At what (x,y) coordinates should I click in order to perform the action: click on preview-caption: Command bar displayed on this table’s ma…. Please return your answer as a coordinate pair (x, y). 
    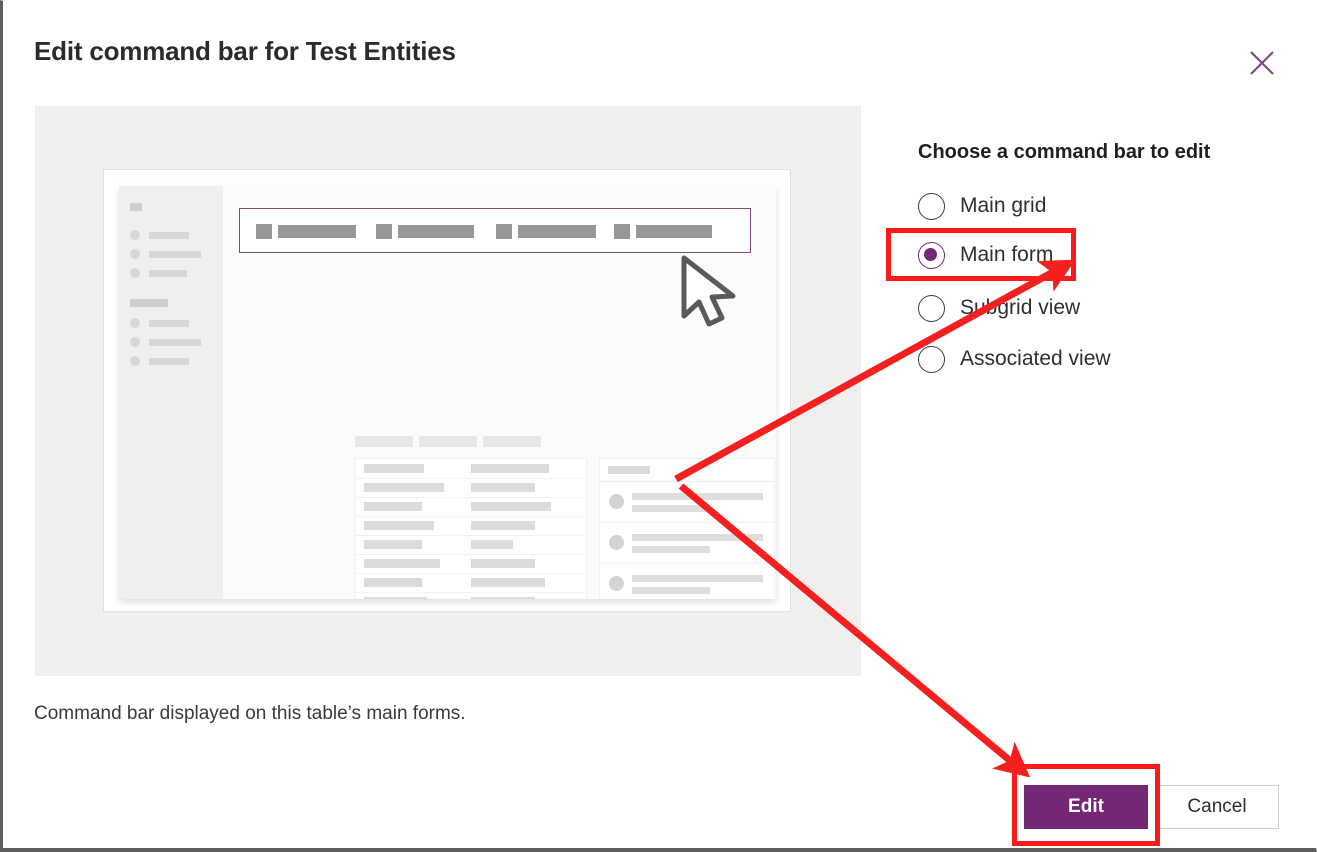
    Looking at the image, I should click on (250, 713).